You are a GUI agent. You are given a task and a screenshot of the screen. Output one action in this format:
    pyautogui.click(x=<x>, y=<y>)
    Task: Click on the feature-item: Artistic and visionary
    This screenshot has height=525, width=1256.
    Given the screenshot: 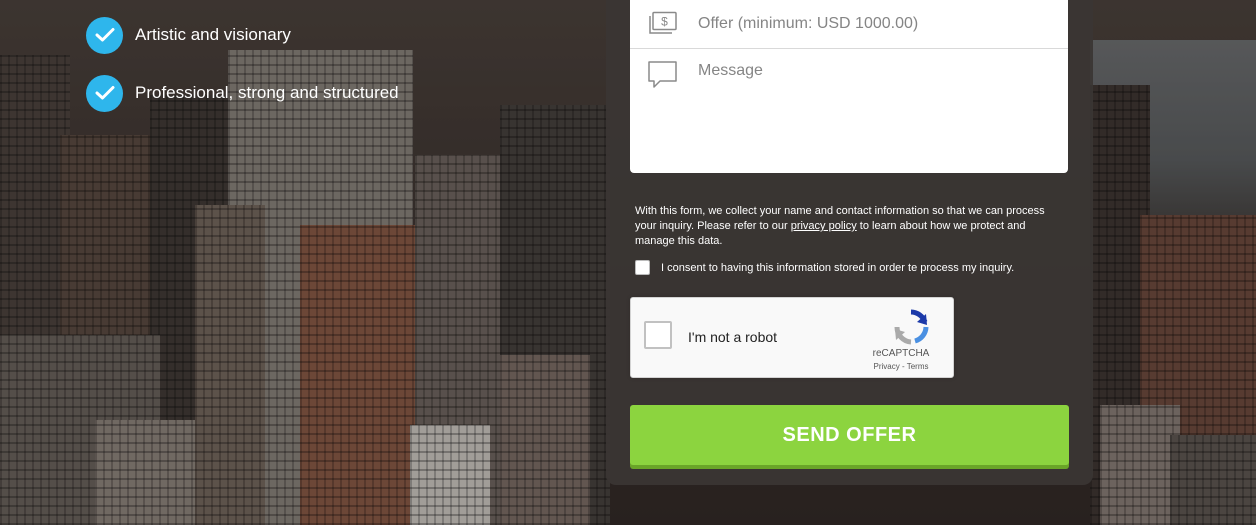 What is the action you would take?
    pyautogui.click(x=242, y=35)
    